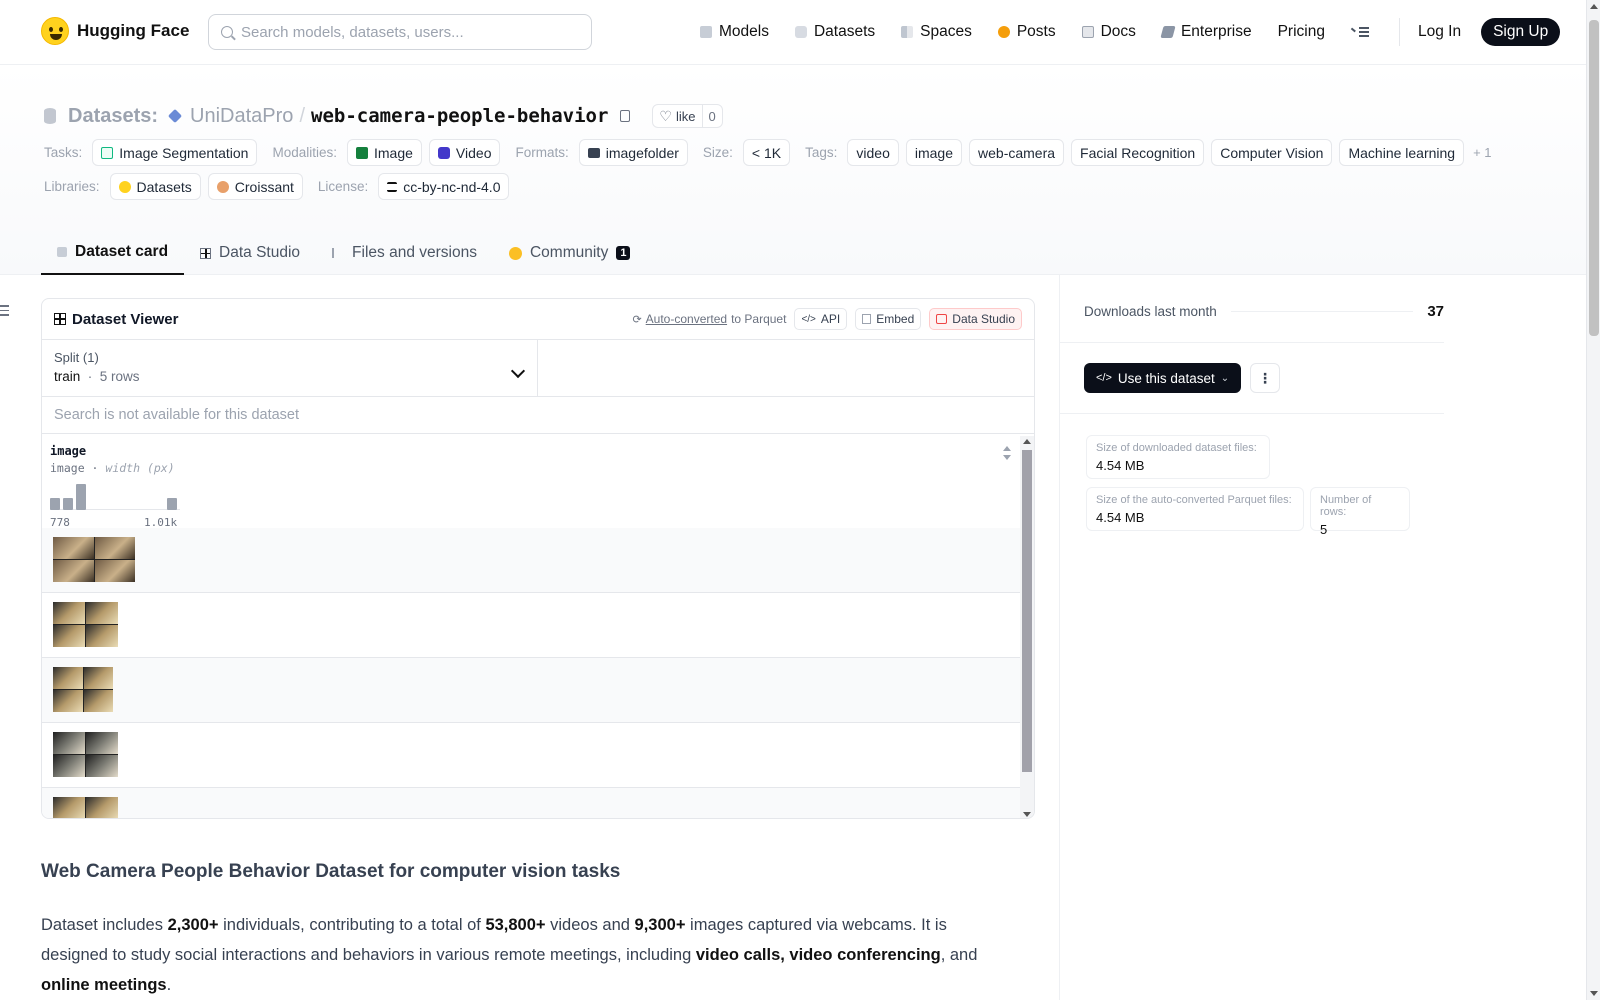 The image size is (1600, 1000). I want to click on tab-dataset-card: Dataset card, so click(113, 253).